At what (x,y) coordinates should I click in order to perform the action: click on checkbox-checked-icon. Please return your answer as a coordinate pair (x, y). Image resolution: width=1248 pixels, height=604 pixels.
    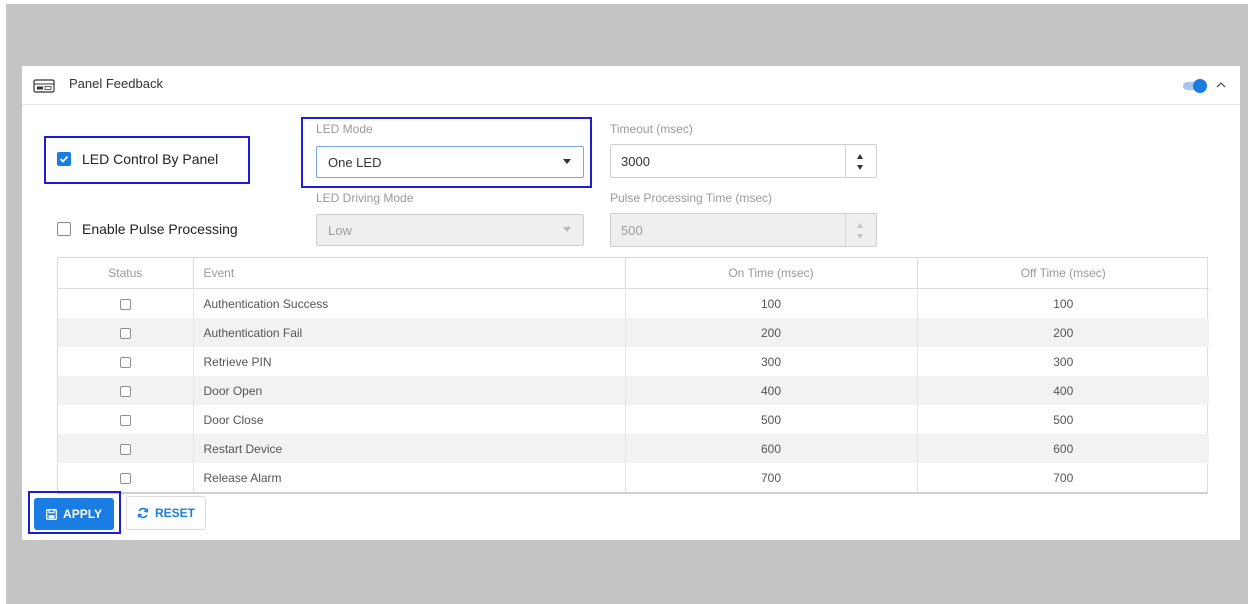
    Looking at the image, I should click on (64, 159).